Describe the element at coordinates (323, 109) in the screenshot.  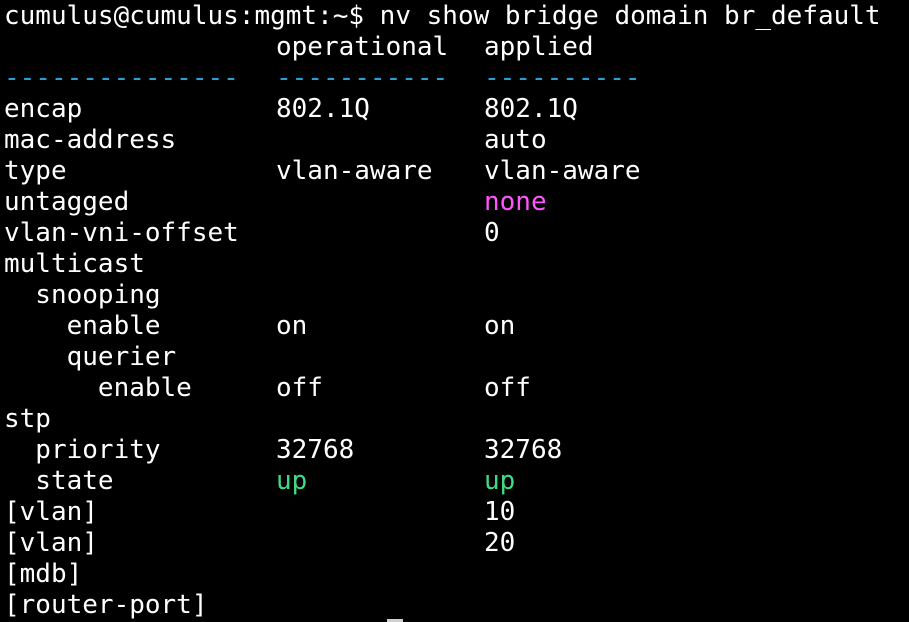
I see `row-operational: 802.1Q` at that location.